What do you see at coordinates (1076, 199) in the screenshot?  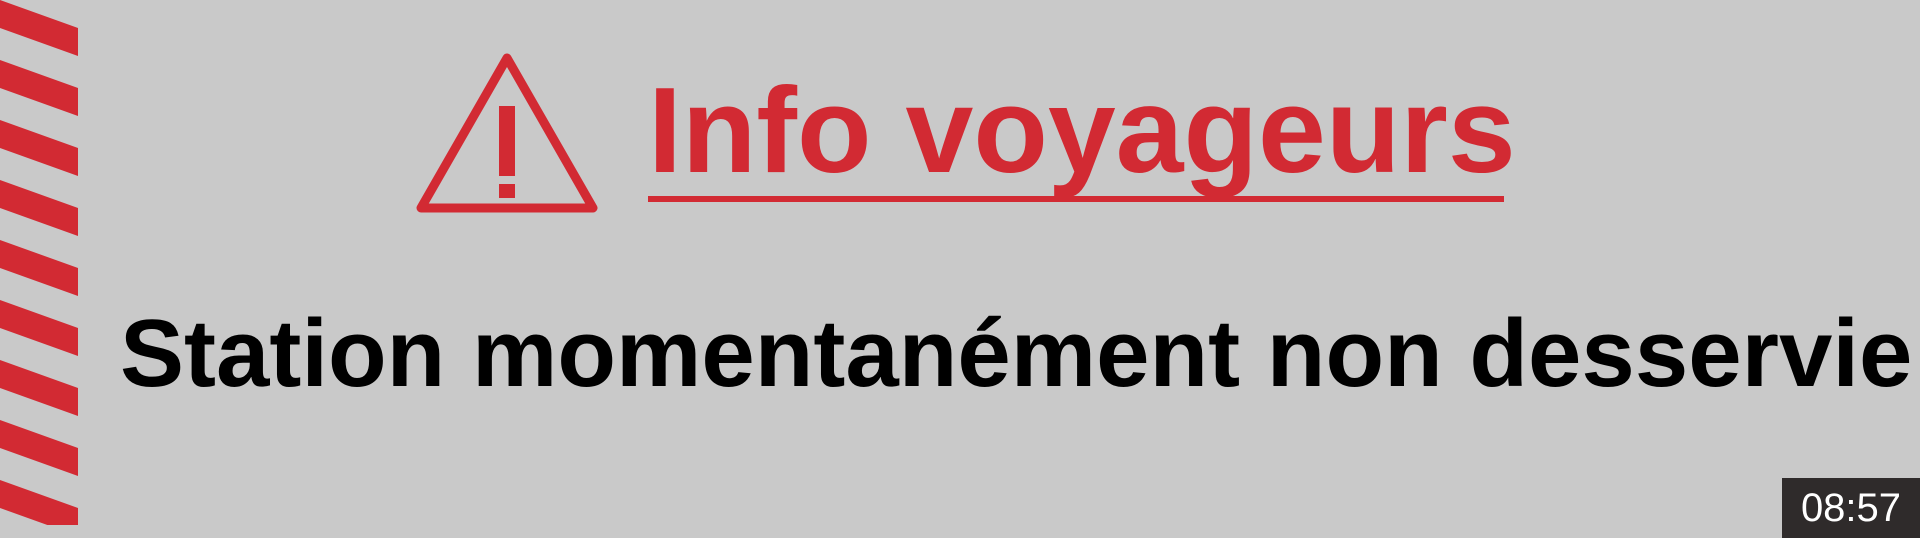 I see `title-underline` at bounding box center [1076, 199].